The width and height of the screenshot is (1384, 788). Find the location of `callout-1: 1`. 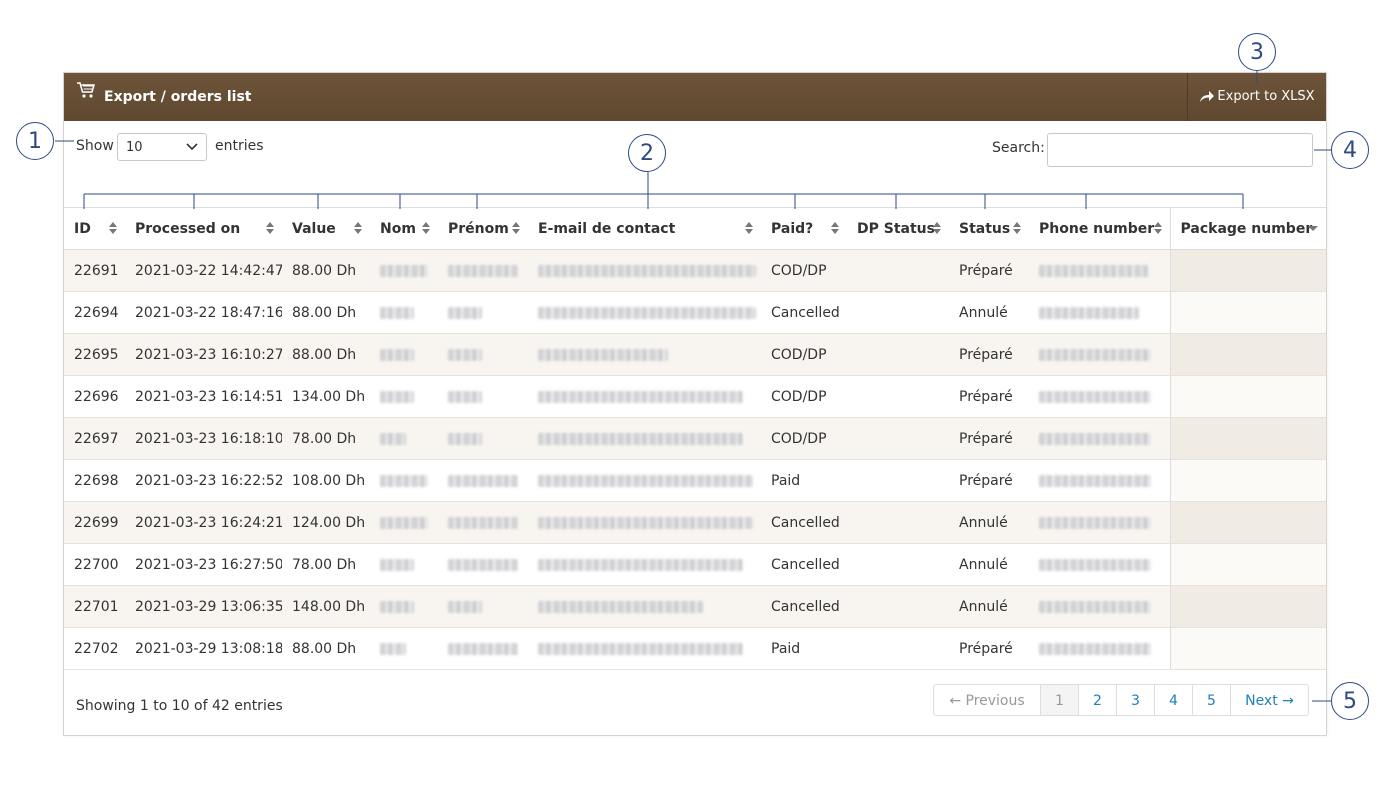

callout-1: 1 is located at coordinates (35, 141).